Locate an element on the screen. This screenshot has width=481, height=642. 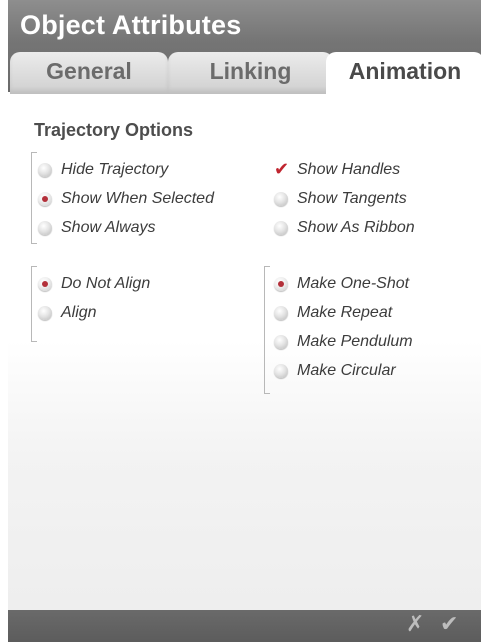
cancel-icon: ✗ is located at coordinates (415, 624).